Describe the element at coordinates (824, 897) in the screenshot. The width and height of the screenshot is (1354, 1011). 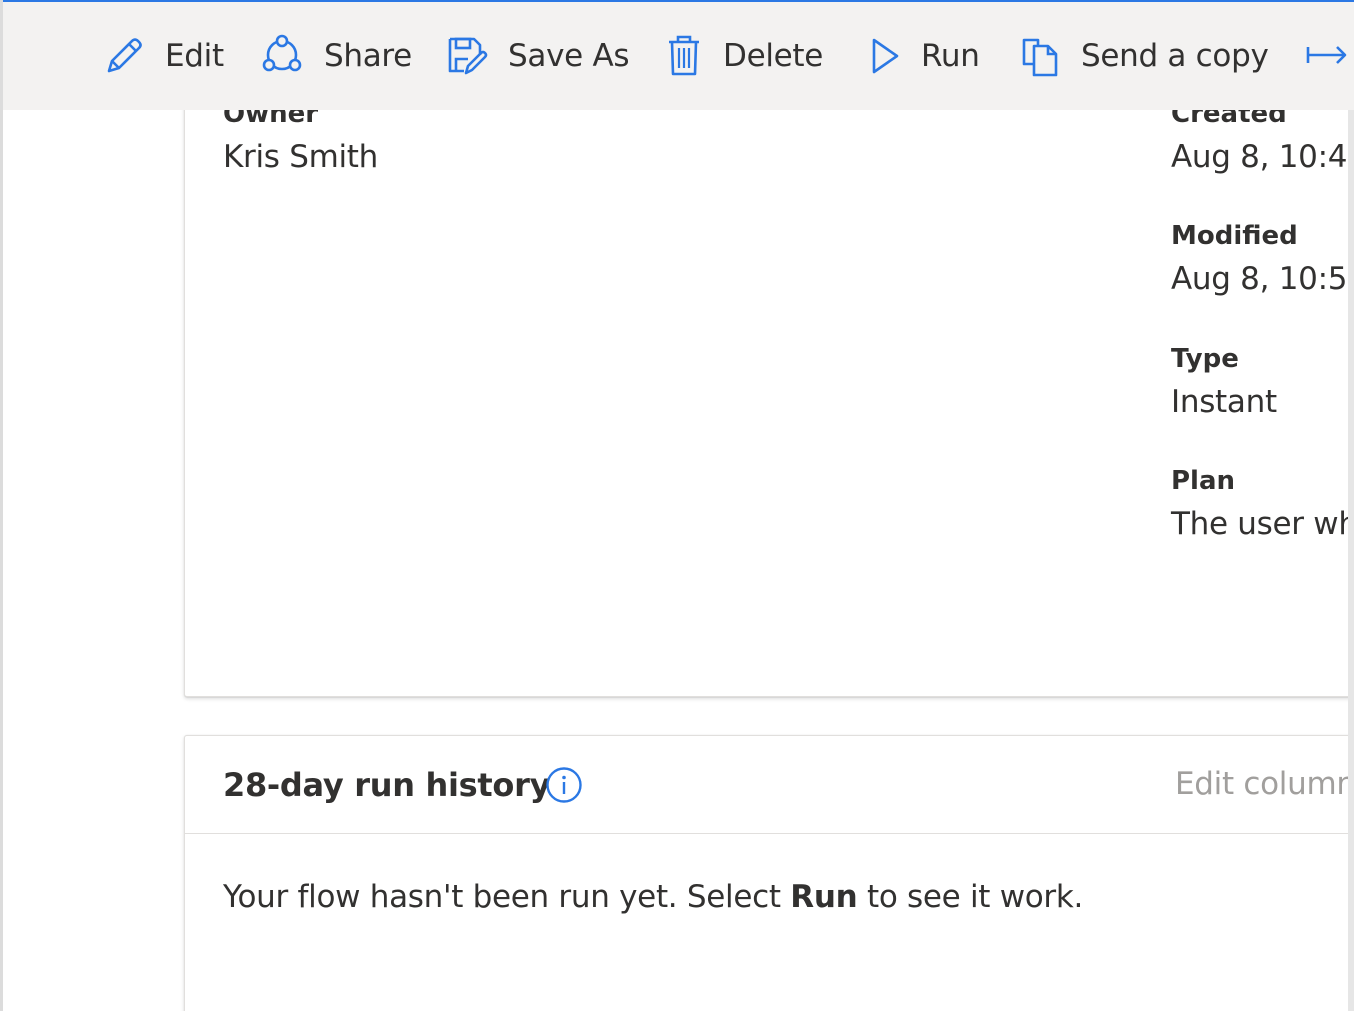
I see `empty-message-run: Run` at that location.